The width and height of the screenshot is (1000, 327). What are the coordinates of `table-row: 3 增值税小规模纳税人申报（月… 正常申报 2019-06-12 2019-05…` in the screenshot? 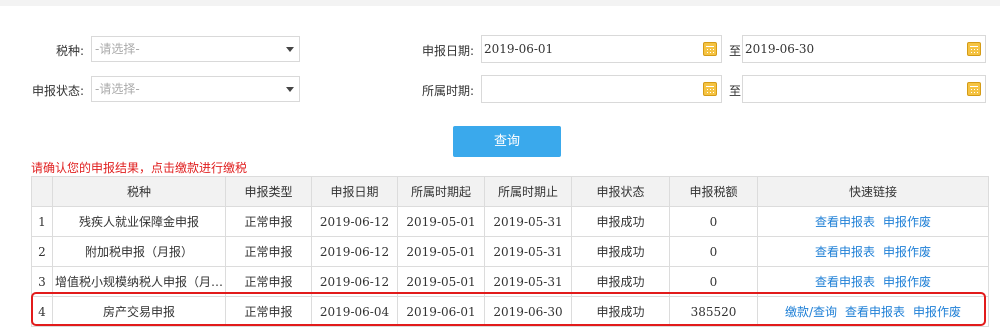 It's located at (510, 281).